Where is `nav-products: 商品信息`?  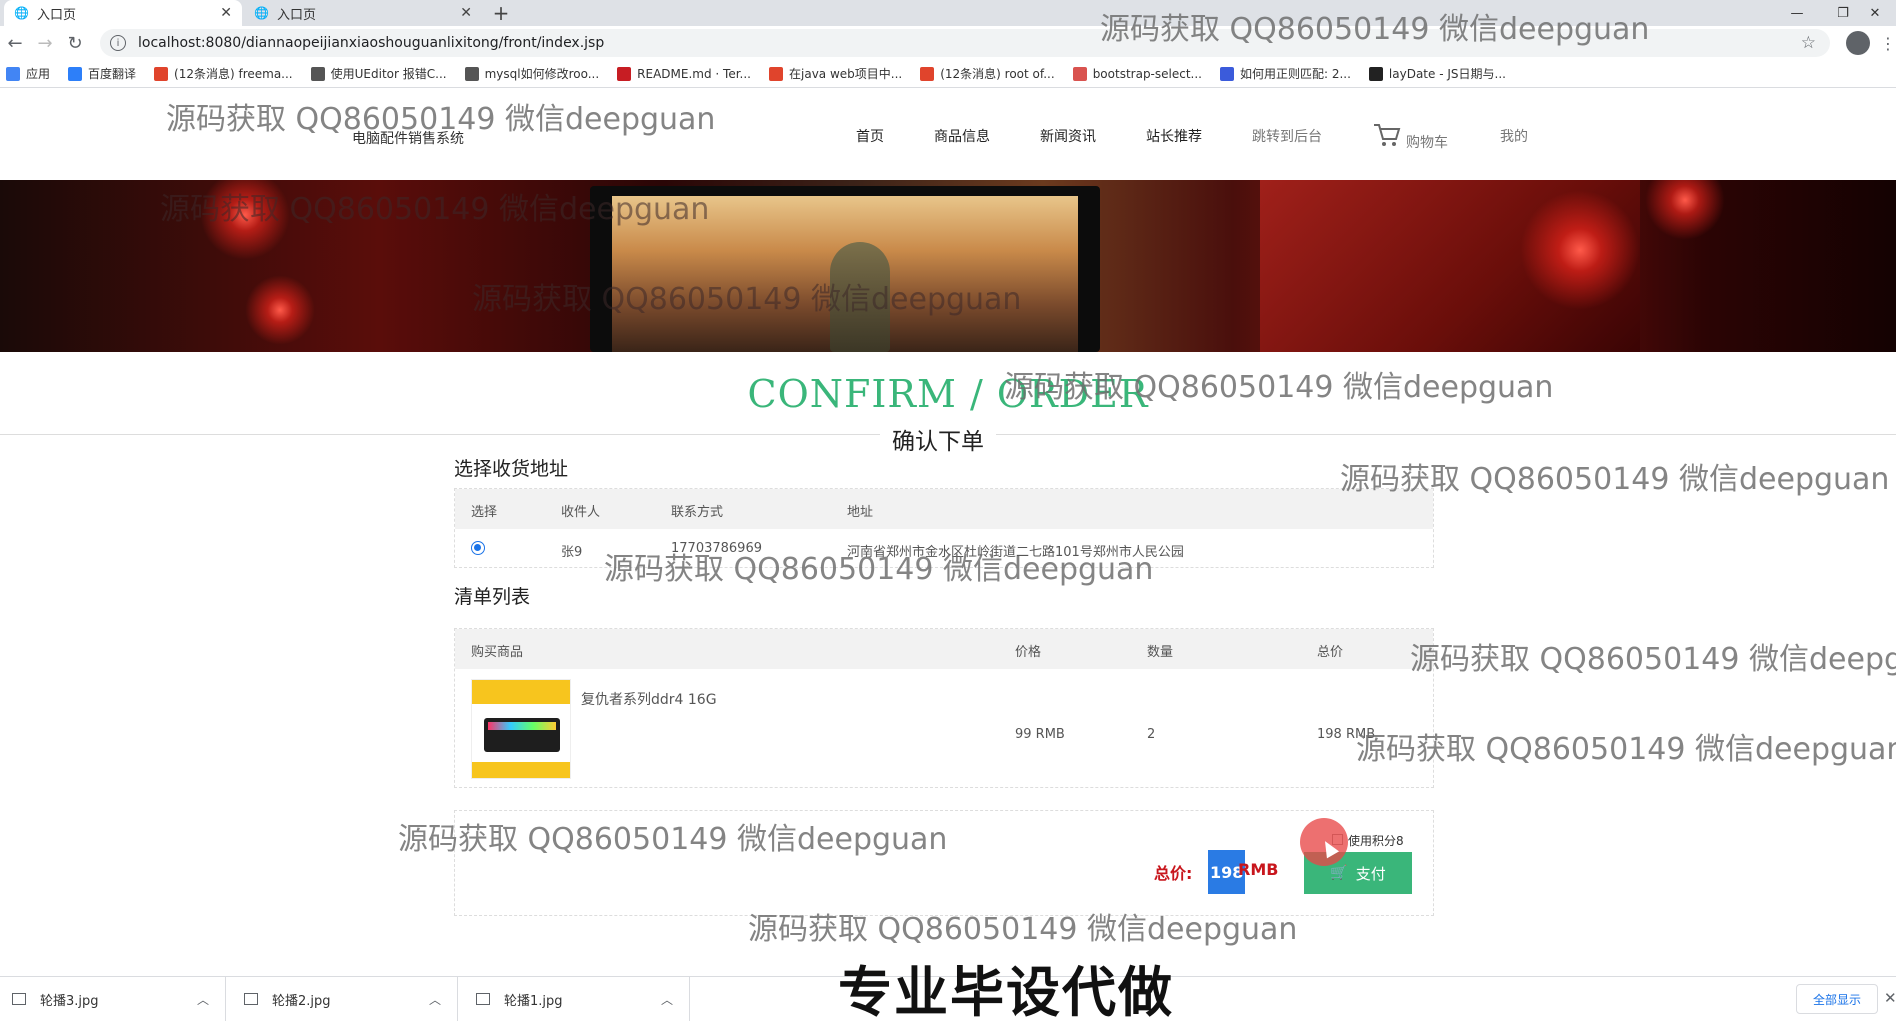 nav-products: 商品信息 is located at coordinates (962, 136).